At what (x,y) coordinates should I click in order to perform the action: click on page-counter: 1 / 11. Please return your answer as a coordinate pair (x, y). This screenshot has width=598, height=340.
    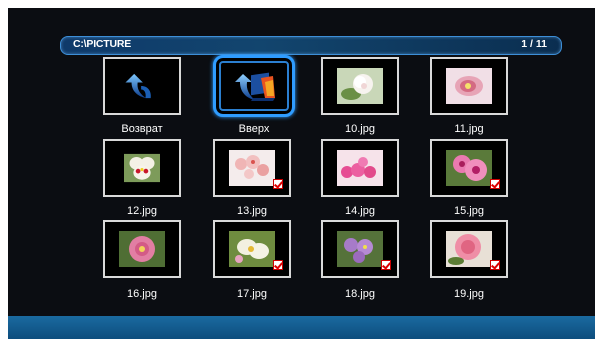
    Looking at the image, I should click on (534, 44).